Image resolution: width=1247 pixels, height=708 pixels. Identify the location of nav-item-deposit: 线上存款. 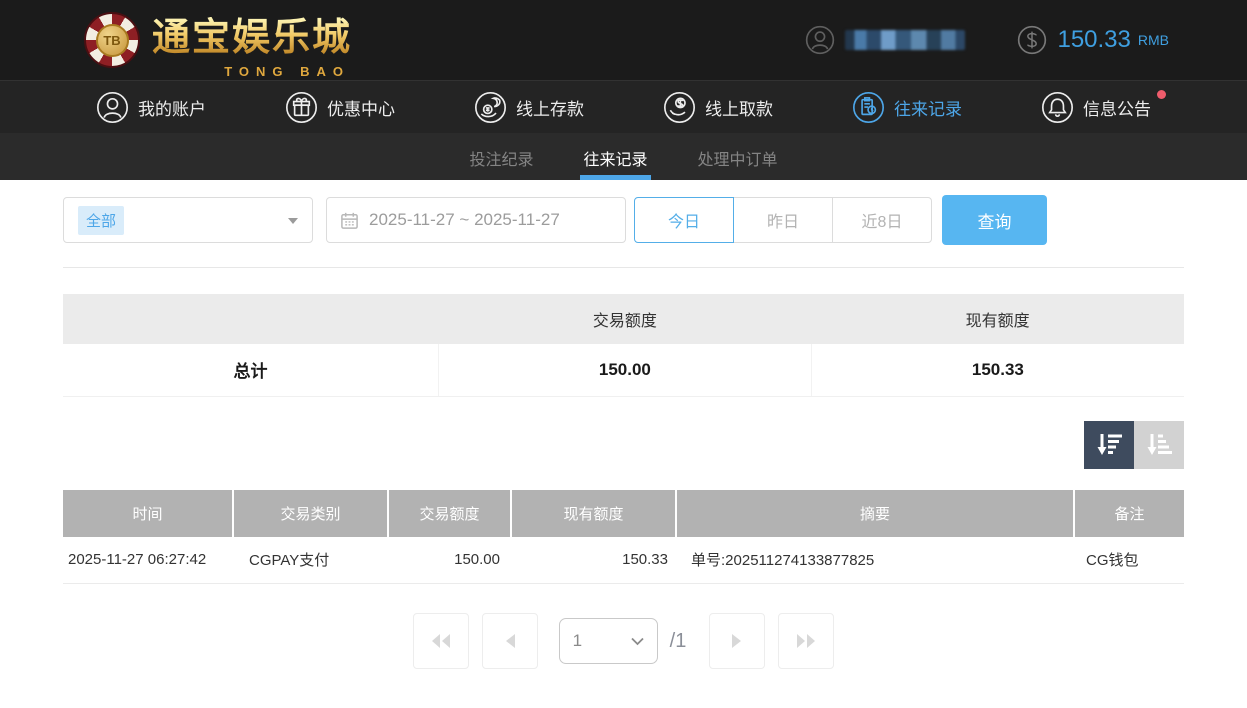
(529, 107).